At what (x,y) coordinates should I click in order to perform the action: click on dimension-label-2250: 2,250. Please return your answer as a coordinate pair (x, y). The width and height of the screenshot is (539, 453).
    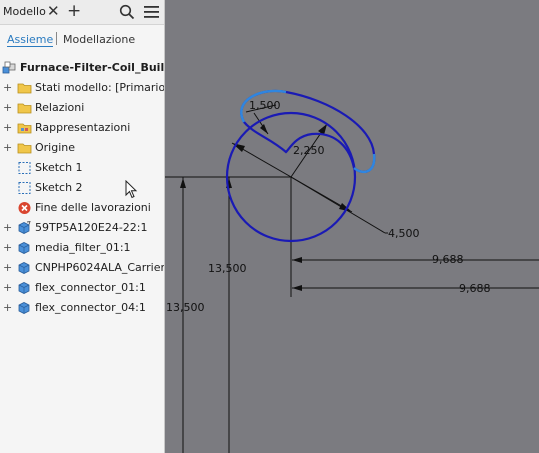
    Looking at the image, I should click on (309, 150).